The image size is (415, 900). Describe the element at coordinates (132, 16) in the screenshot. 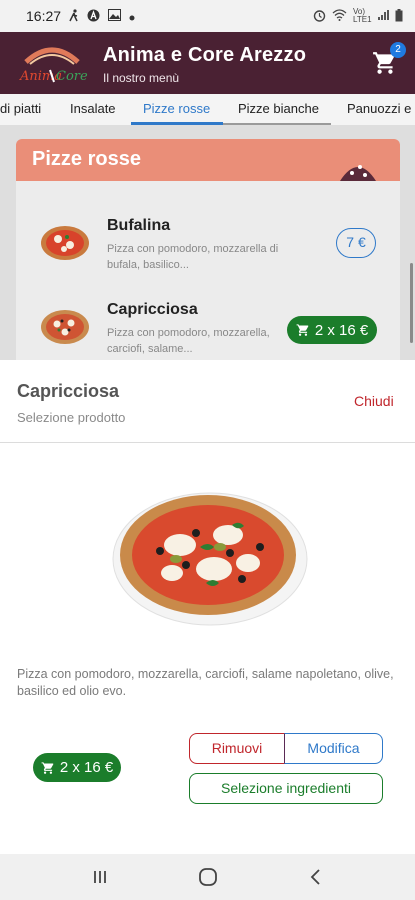

I see `dot-icon` at that location.